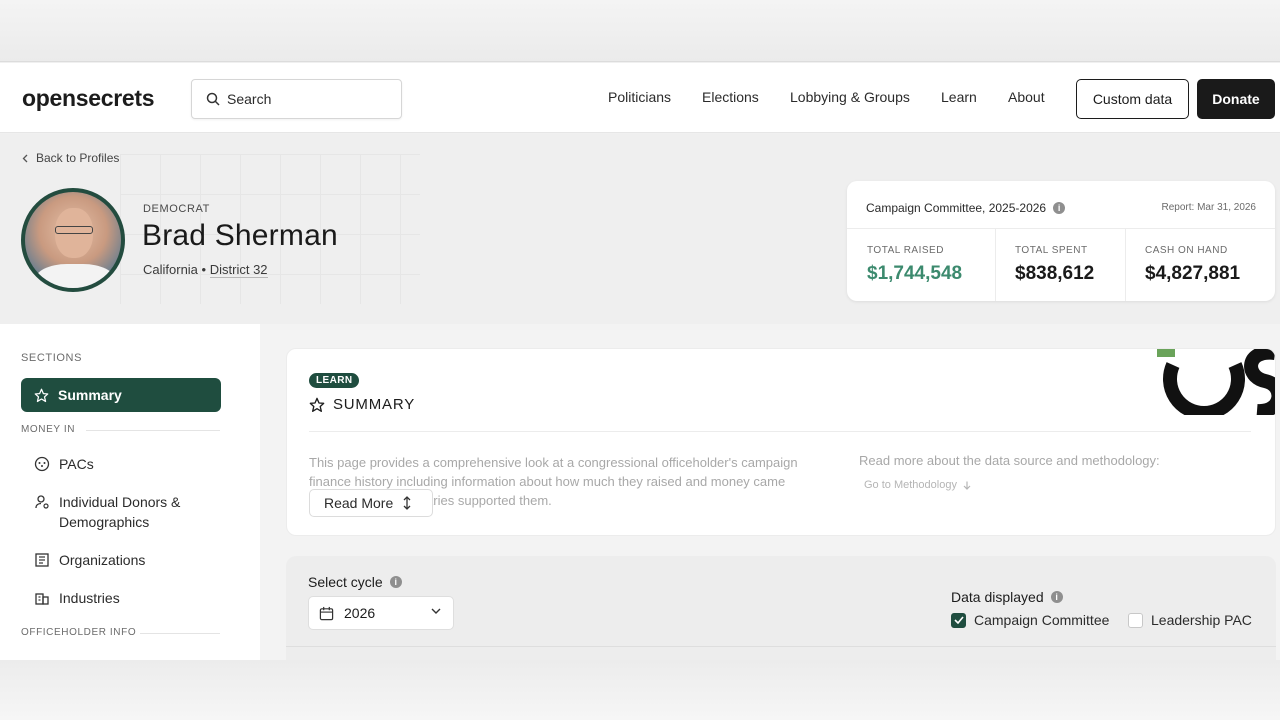 The height and width of the screenshot is (720, 1280). What do you see at coordinates (967, 485) in the screenshot?
I see `arrow-down-icon` at bounding box center [967, 485].